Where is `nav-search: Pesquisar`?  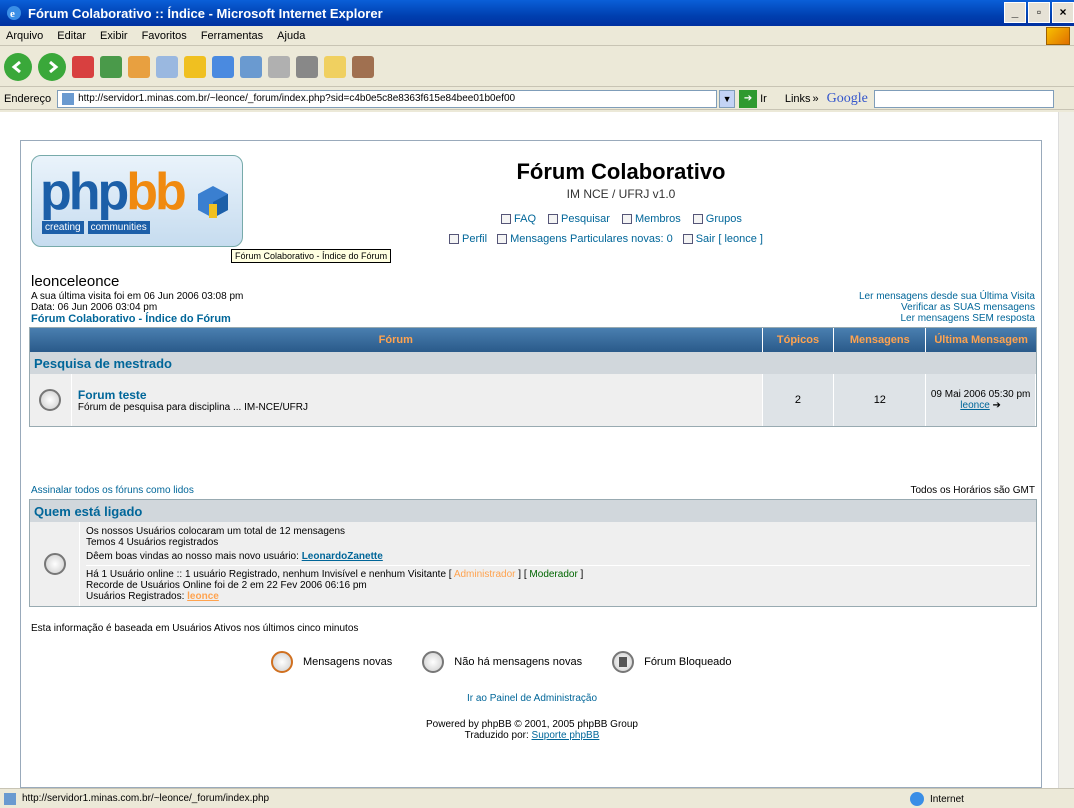
nav-search: Pesquisar is located at coordinates (579, 219).